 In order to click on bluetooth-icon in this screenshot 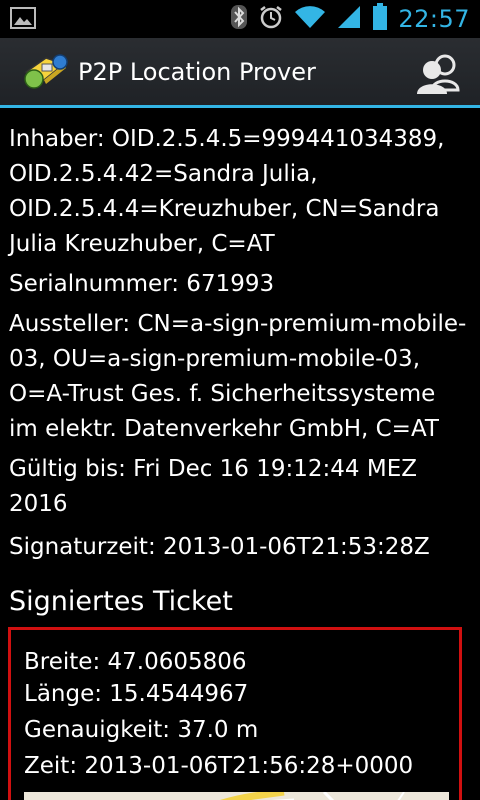, I will do `click(239, 19)`.